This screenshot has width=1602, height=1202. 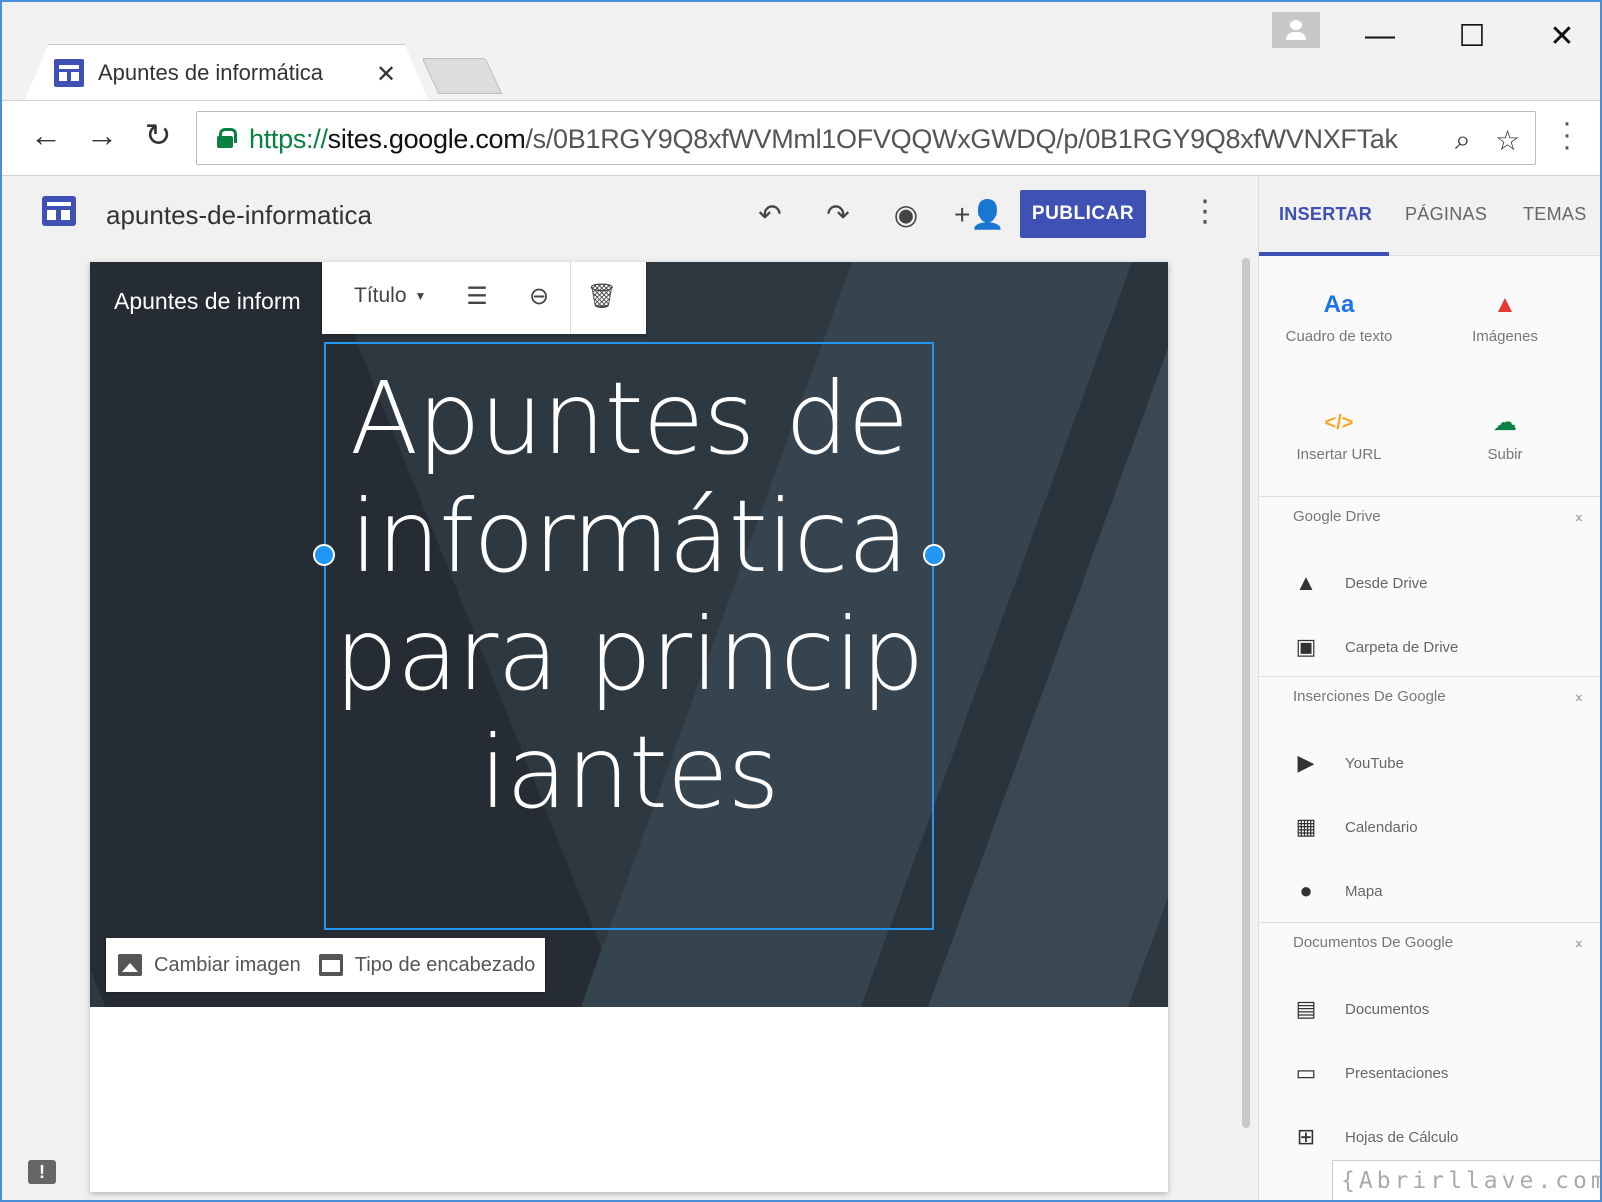 I want to click on redo-icon: ↷, so click(x=838, y=216).